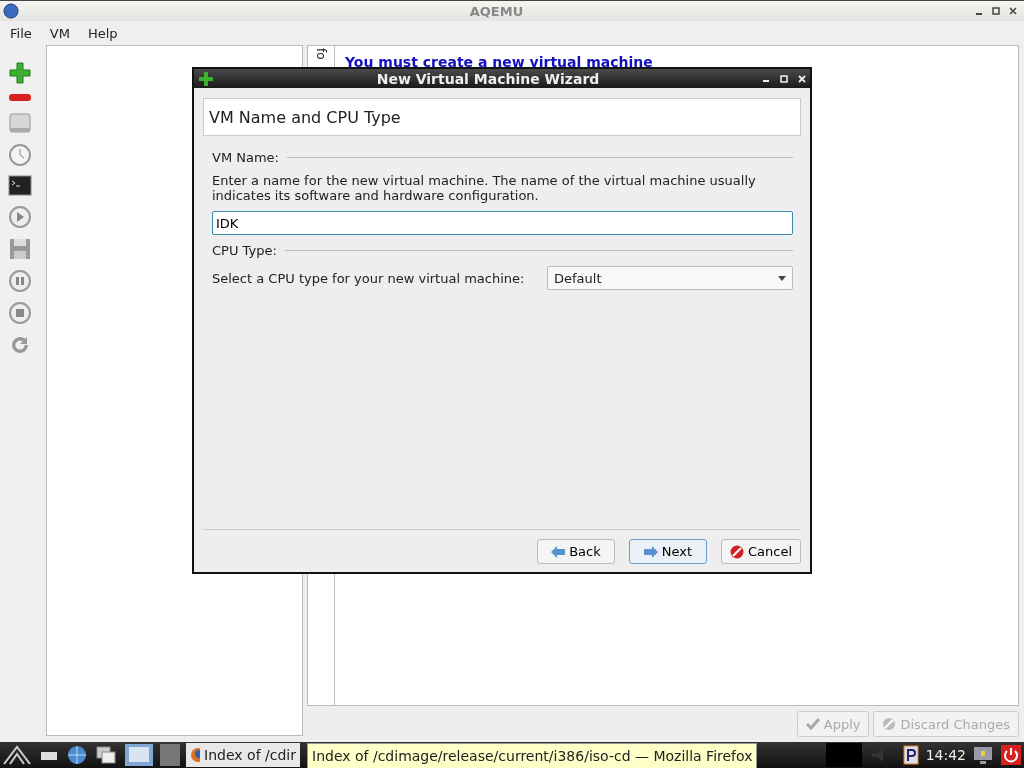  What do you see at coordinates (11, 11) in the screenshot?
I see `app-icon` at bounding box center [11, 11].